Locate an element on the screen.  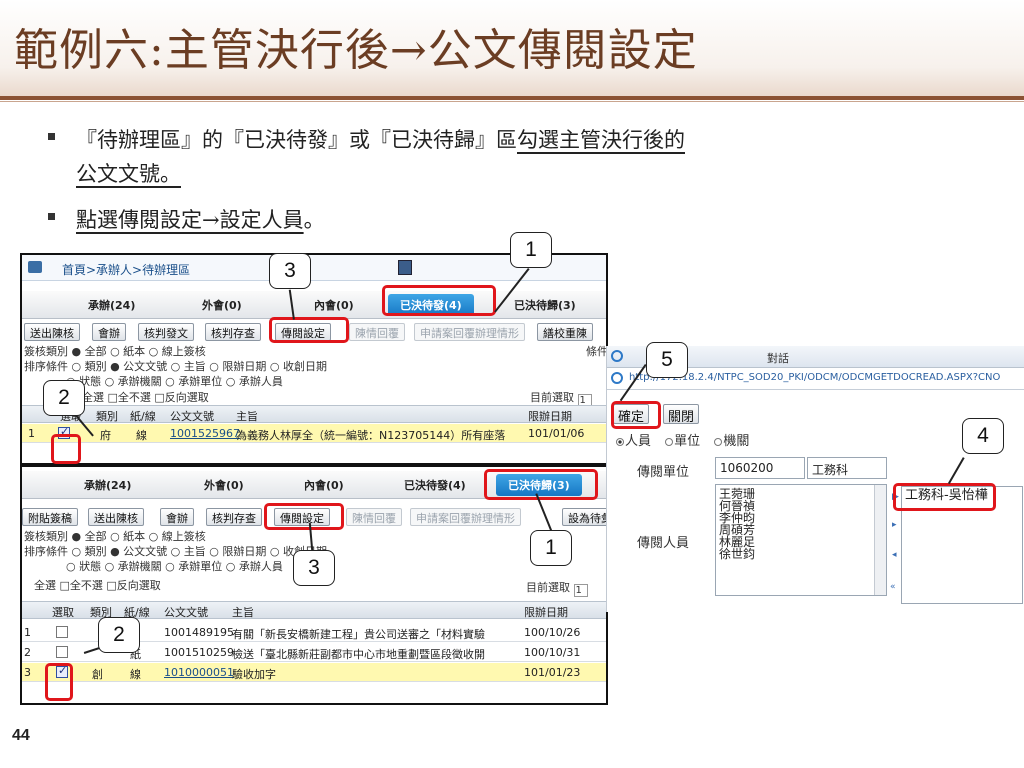
radio-person-icon is located at coordinates (620, 442).